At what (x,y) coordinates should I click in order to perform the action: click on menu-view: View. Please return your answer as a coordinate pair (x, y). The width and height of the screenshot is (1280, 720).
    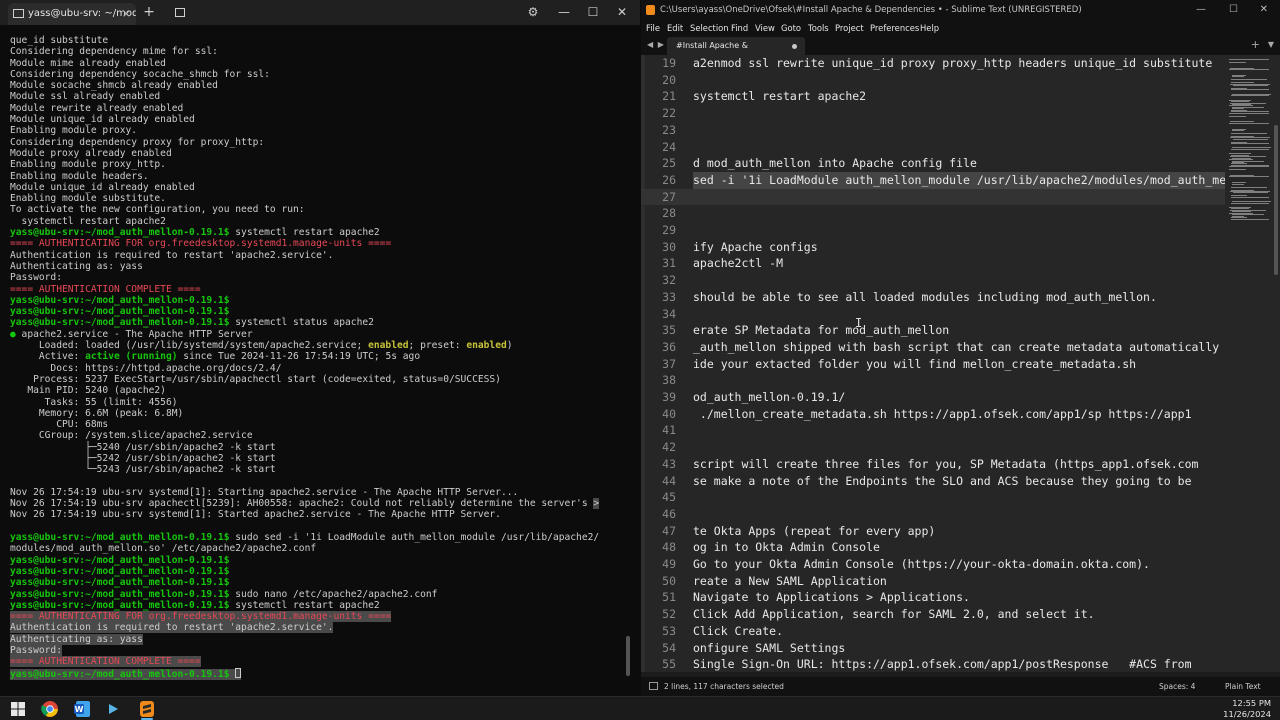
    Looking at the image, I should click on (765, 28).